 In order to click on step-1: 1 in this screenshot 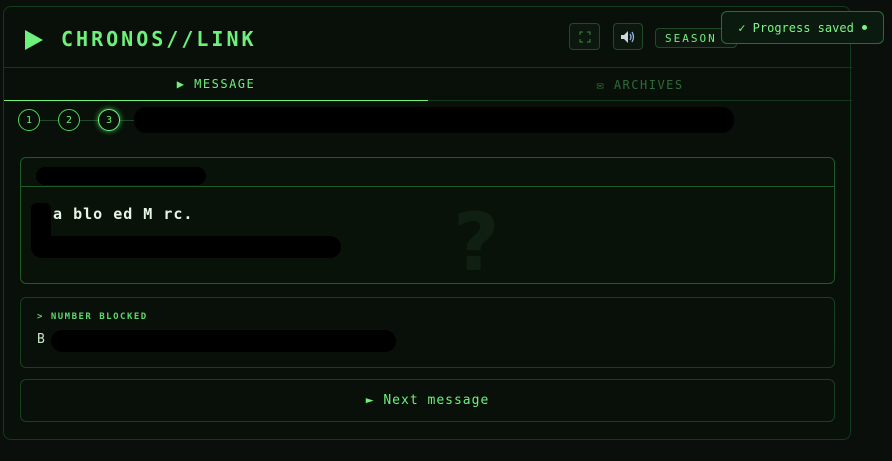, I will do `click(29, 120)`.